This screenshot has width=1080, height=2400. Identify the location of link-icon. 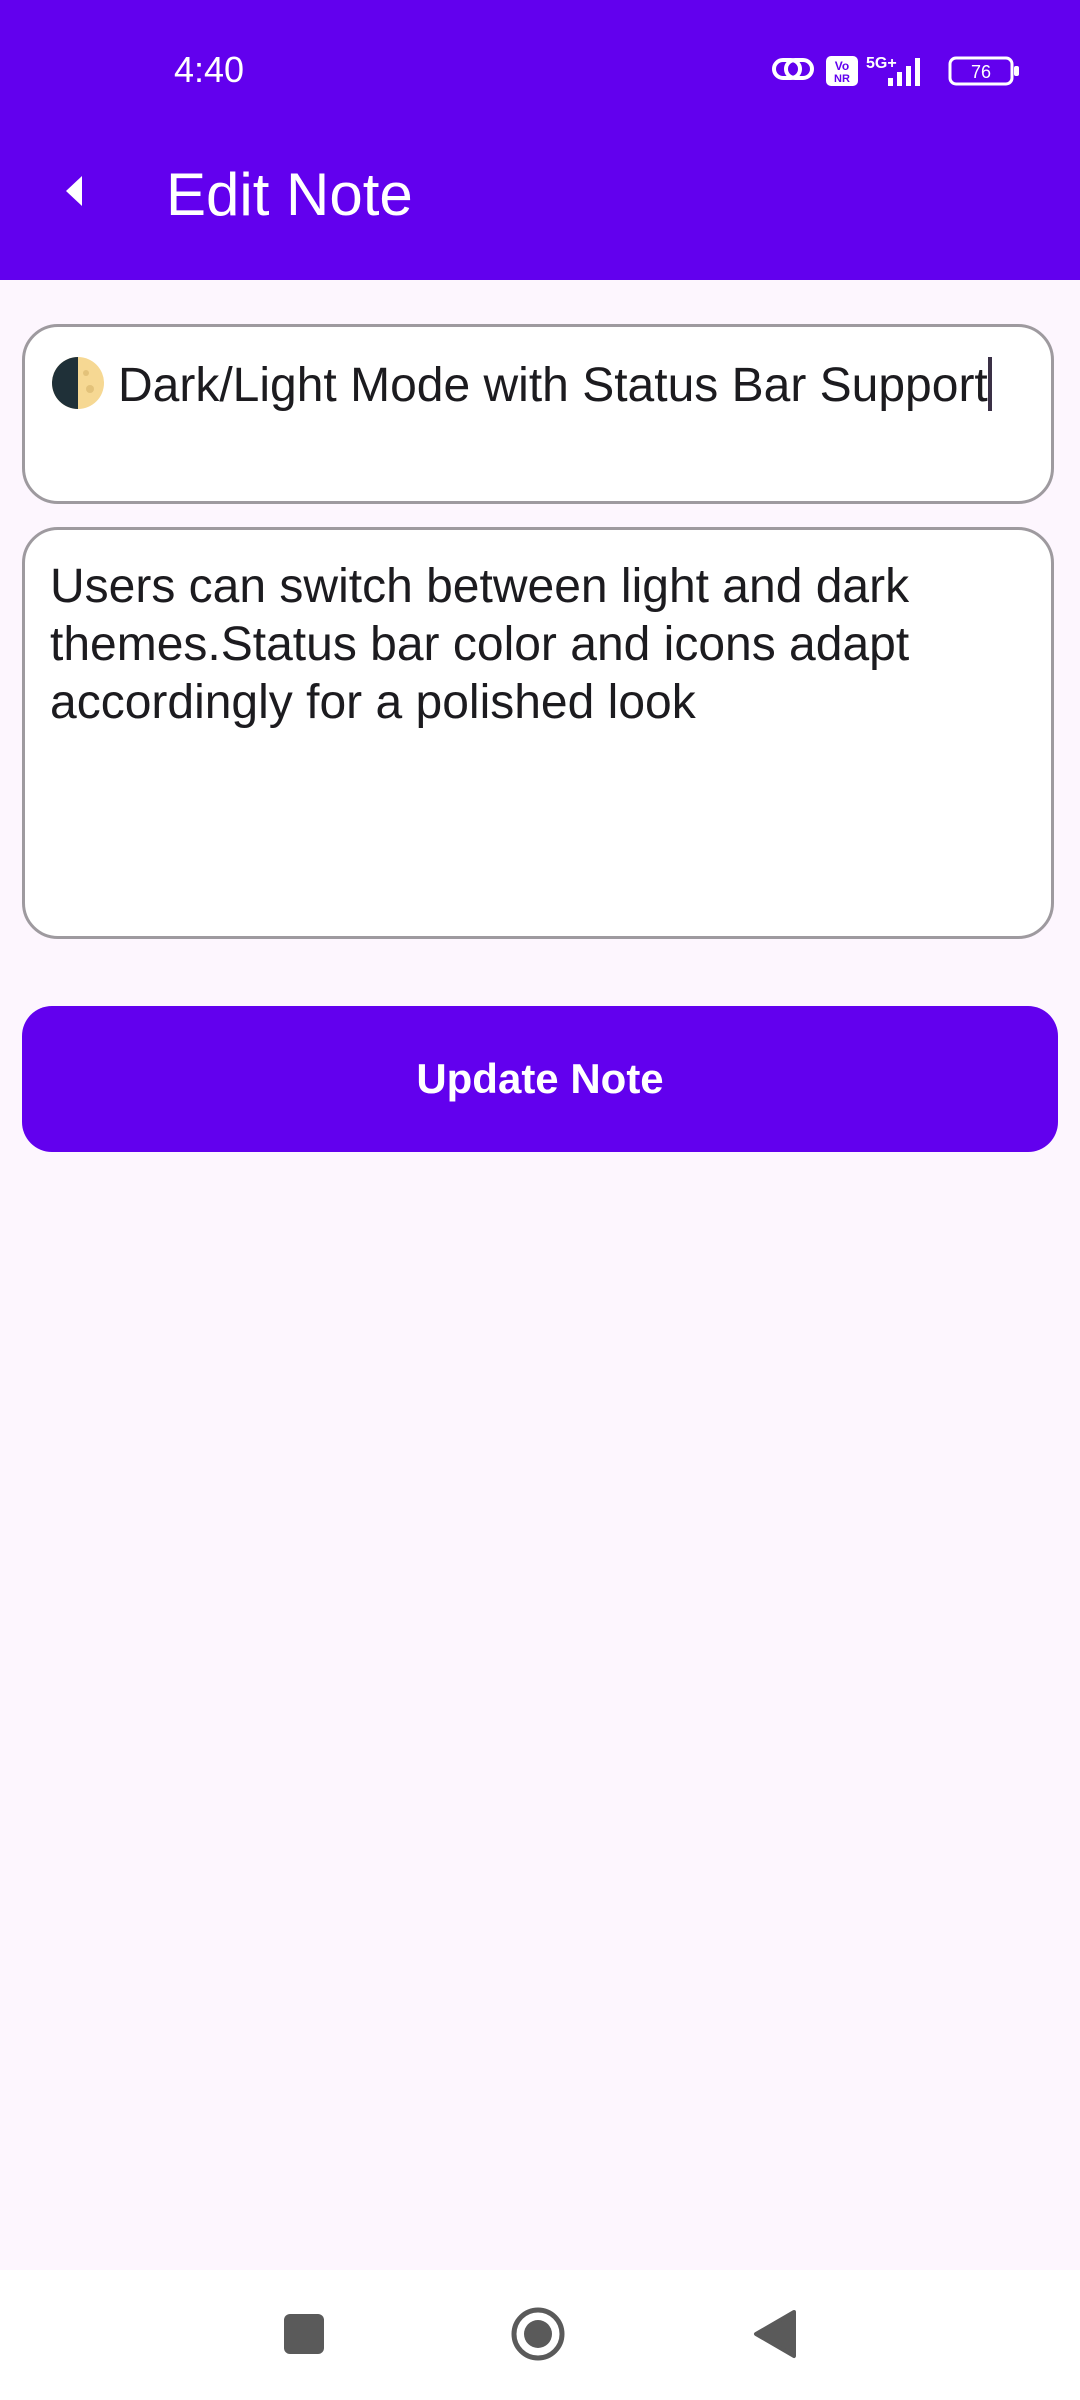
(793, 69).